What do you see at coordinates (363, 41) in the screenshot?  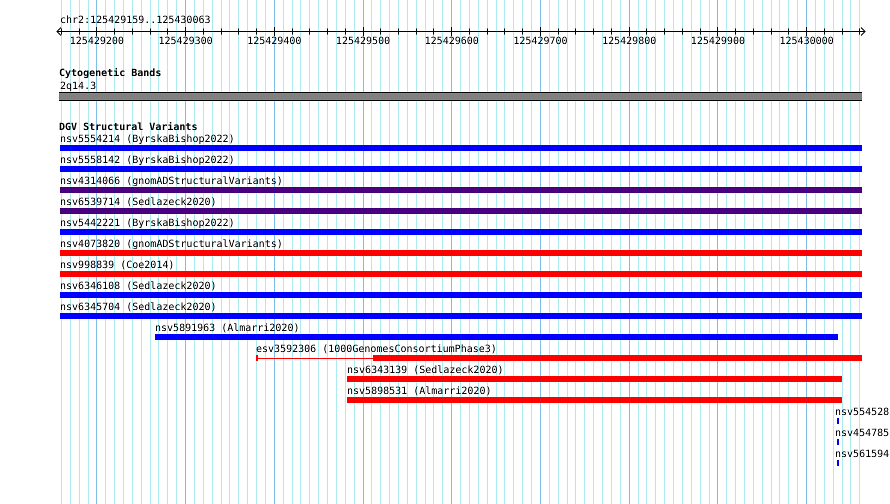 I see `tick-label: 125429500` at bounding box center [363, 41].